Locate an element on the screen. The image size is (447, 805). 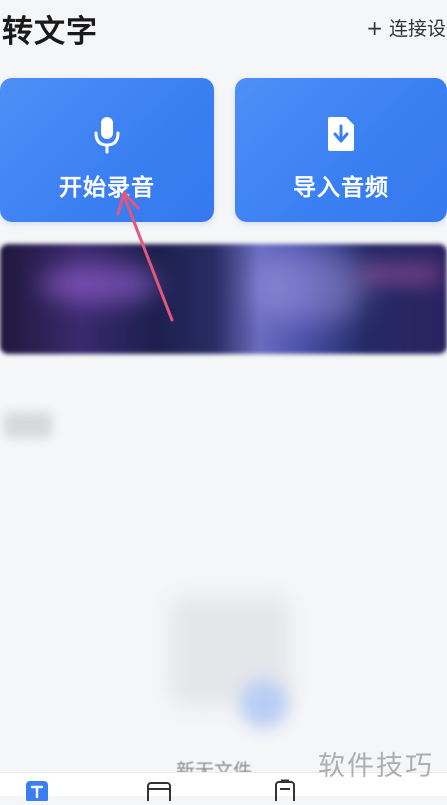
import-audio-label: 导入音频 is located at coordinates (341, 188).